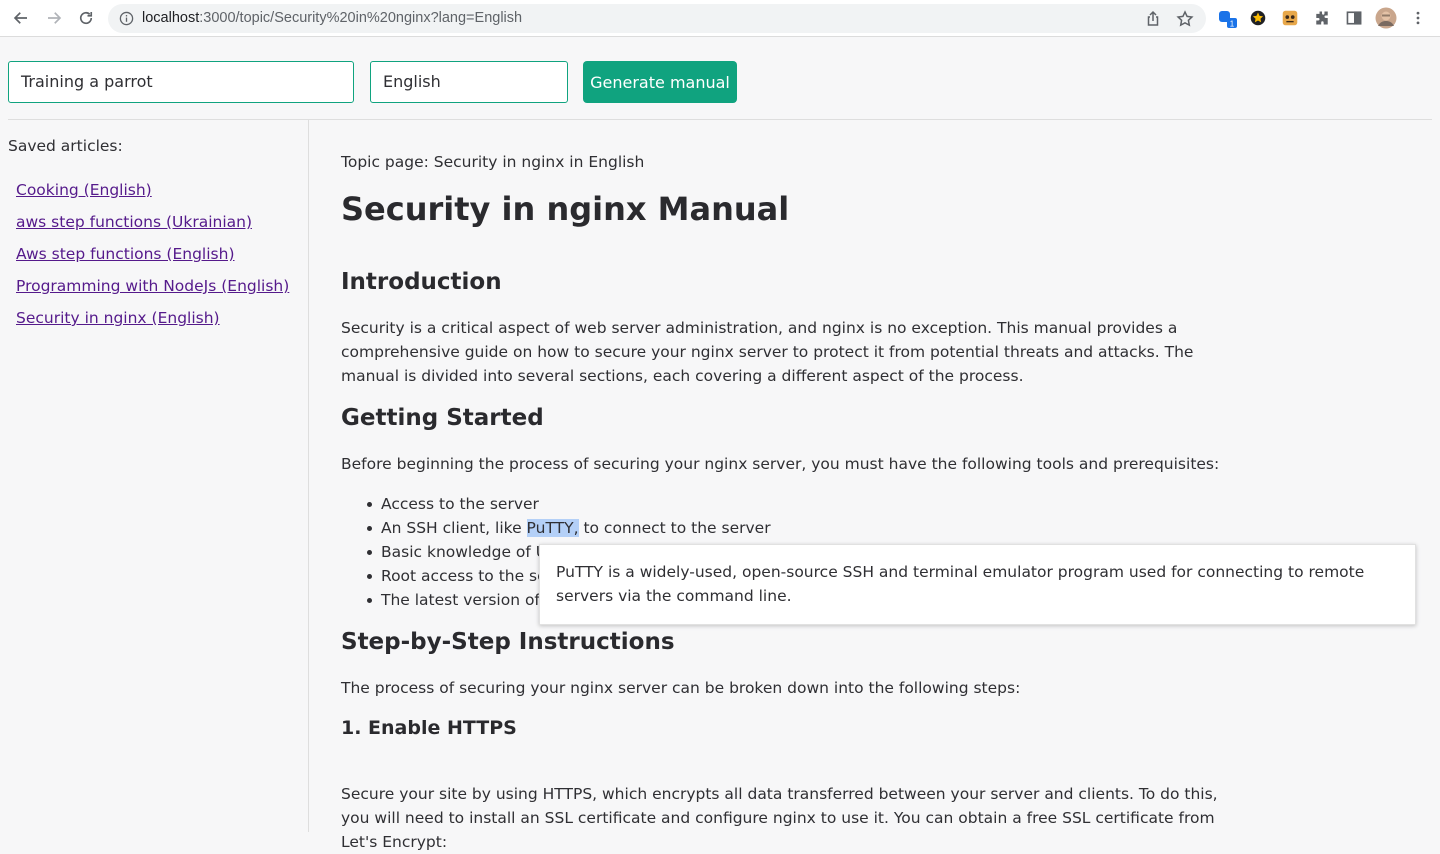  What do you see at coordinates (86, 18) in the screenshot?
I see `reload-icon` at bounding box center [86, 18].